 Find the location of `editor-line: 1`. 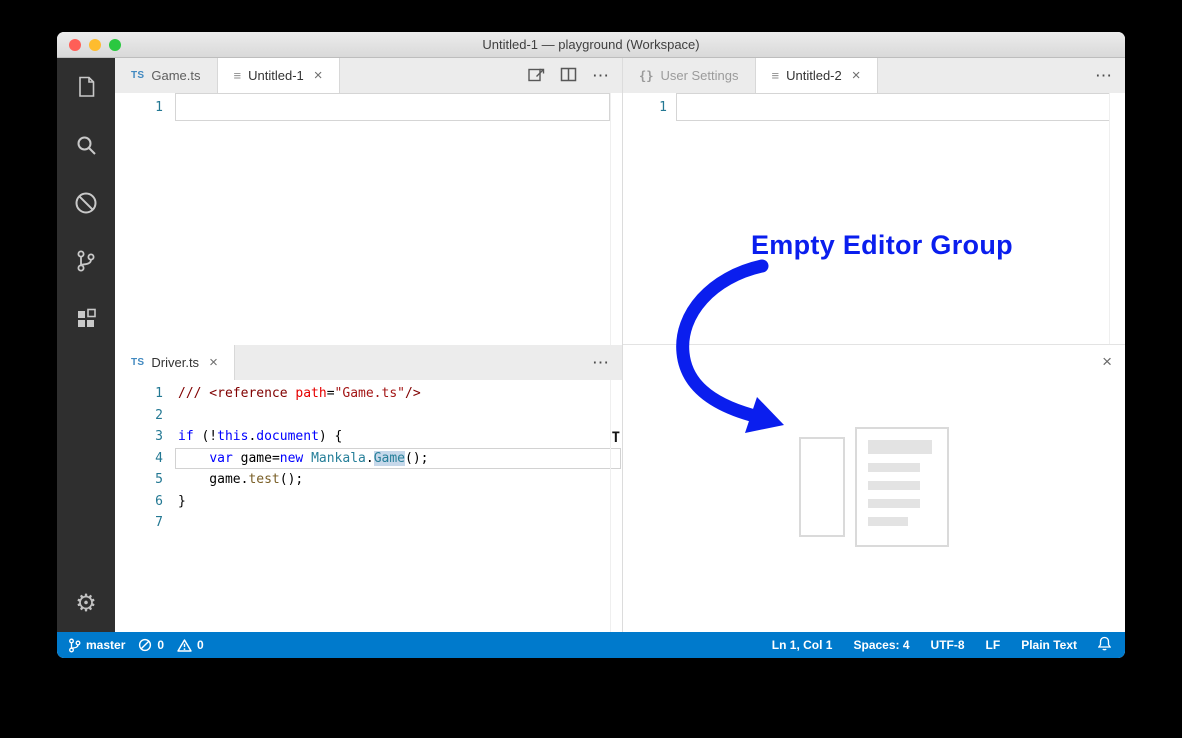

editor-line: 1 is located at coordinates (874, 107).